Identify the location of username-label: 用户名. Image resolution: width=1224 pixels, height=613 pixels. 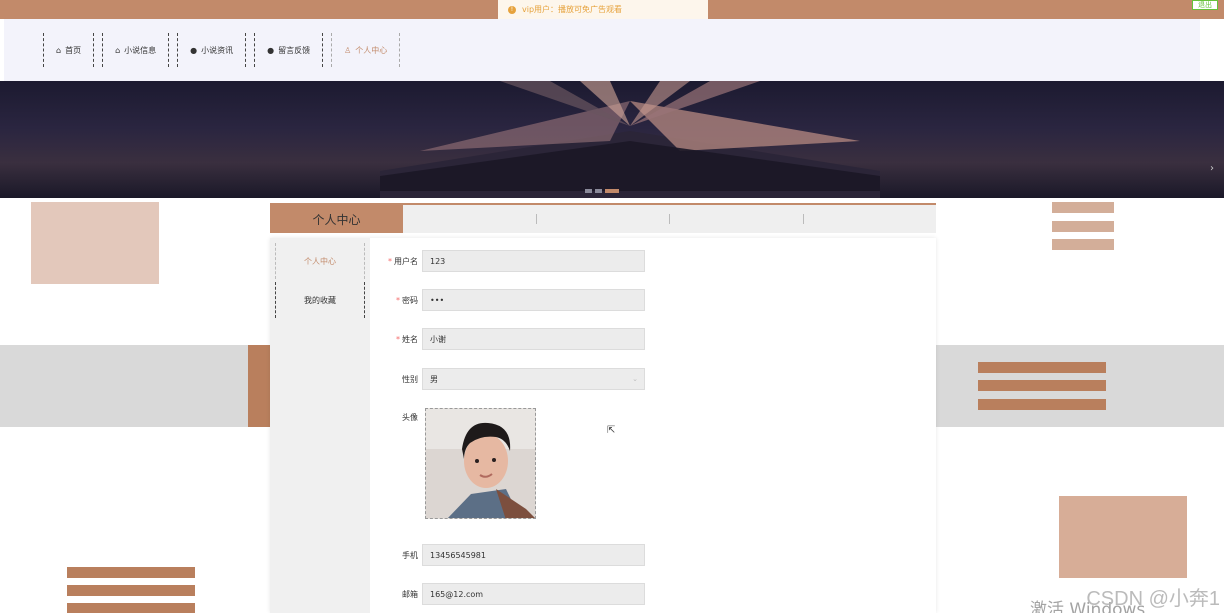
(406, 261).